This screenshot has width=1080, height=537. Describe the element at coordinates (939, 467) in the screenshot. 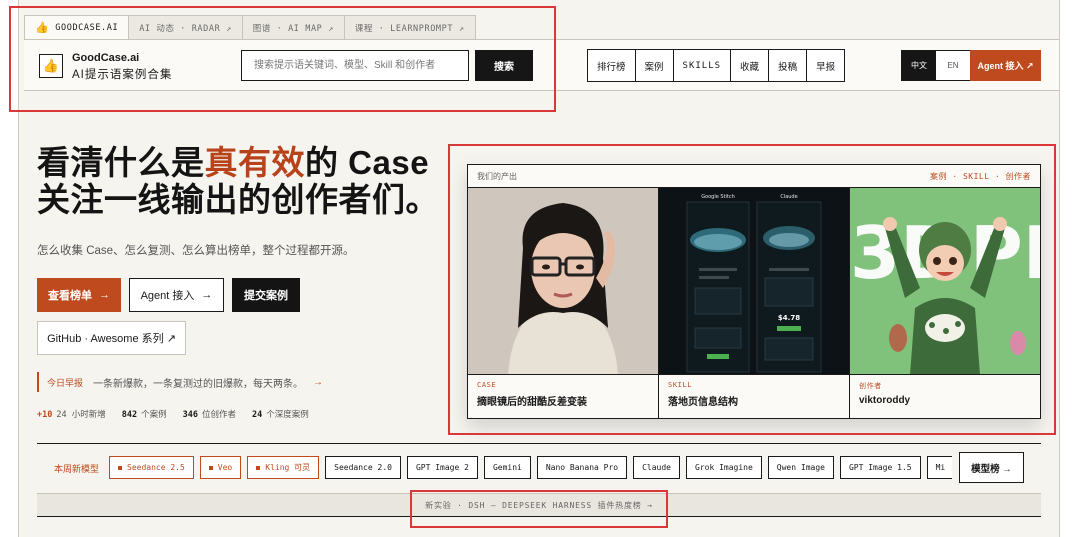

I see `model-chip: Mi` at that location.